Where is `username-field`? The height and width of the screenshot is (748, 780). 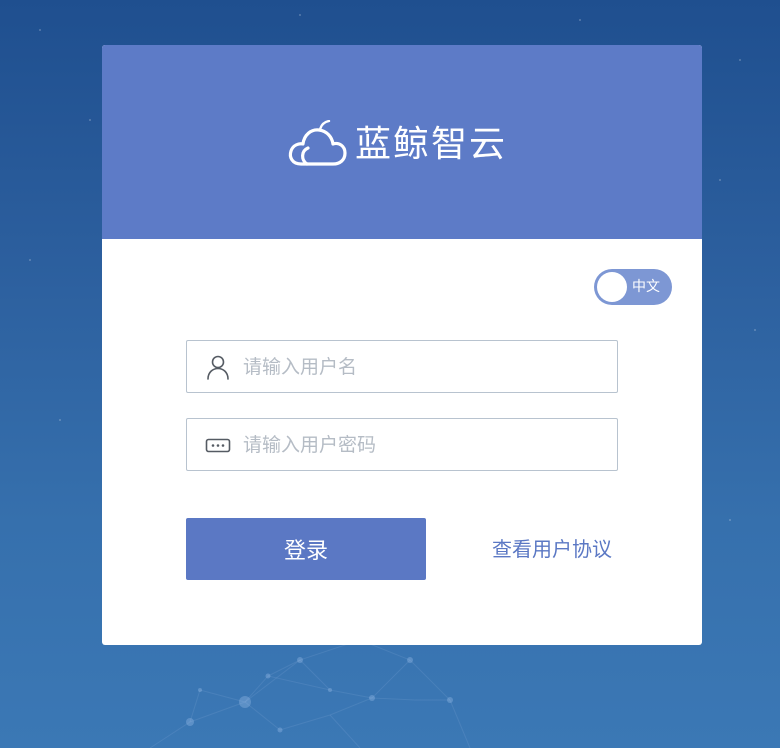
username-field is located at coordinates (402, 366).